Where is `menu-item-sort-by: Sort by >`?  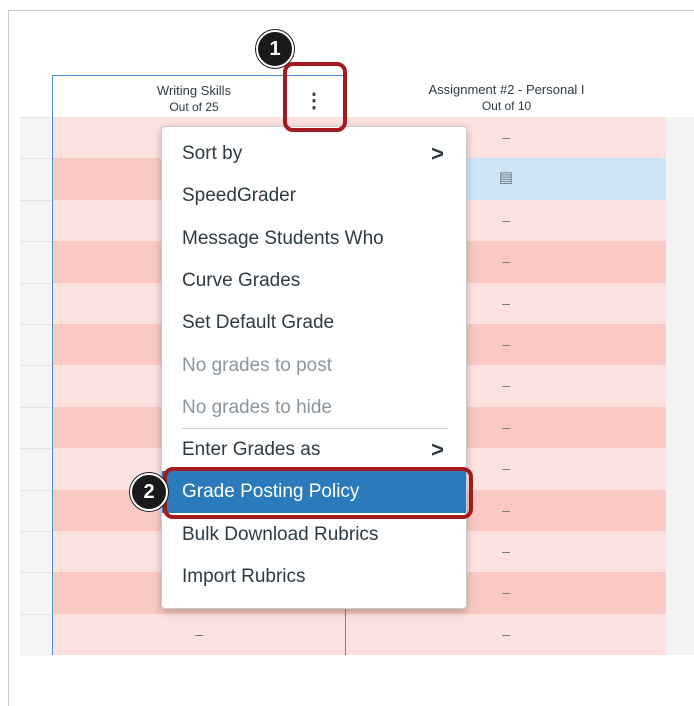 menu-item-sort-by: Sort by > is located at coordinates (314, 154).